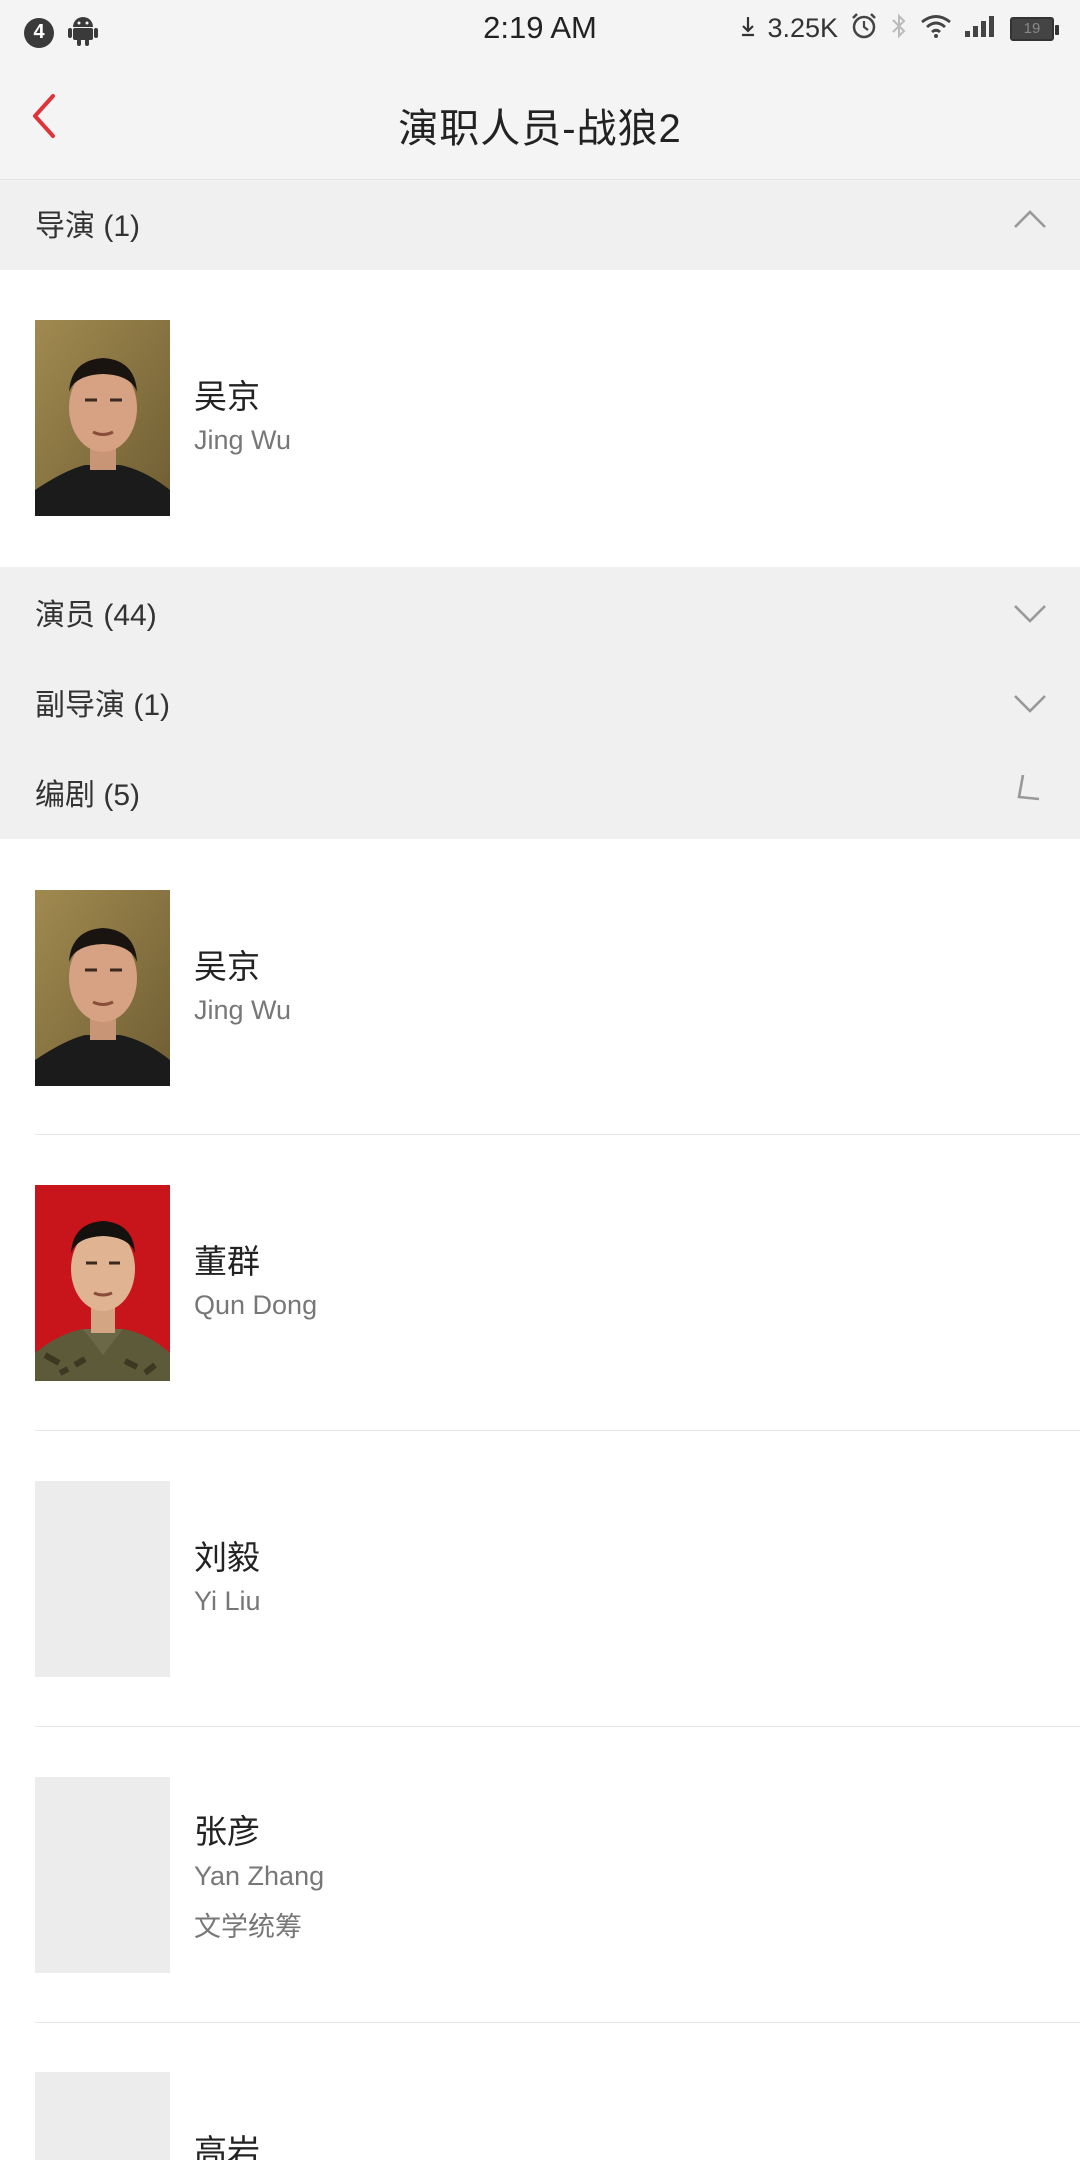  Describe the element at coordinates (540, 1579) in the screenshot. I see `list-item-screenwriter: 刘毅 Yi Liu` at that location.